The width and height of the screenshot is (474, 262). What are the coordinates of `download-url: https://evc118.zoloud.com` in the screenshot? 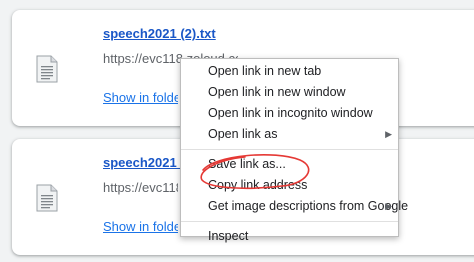 It's located at (140, 187).